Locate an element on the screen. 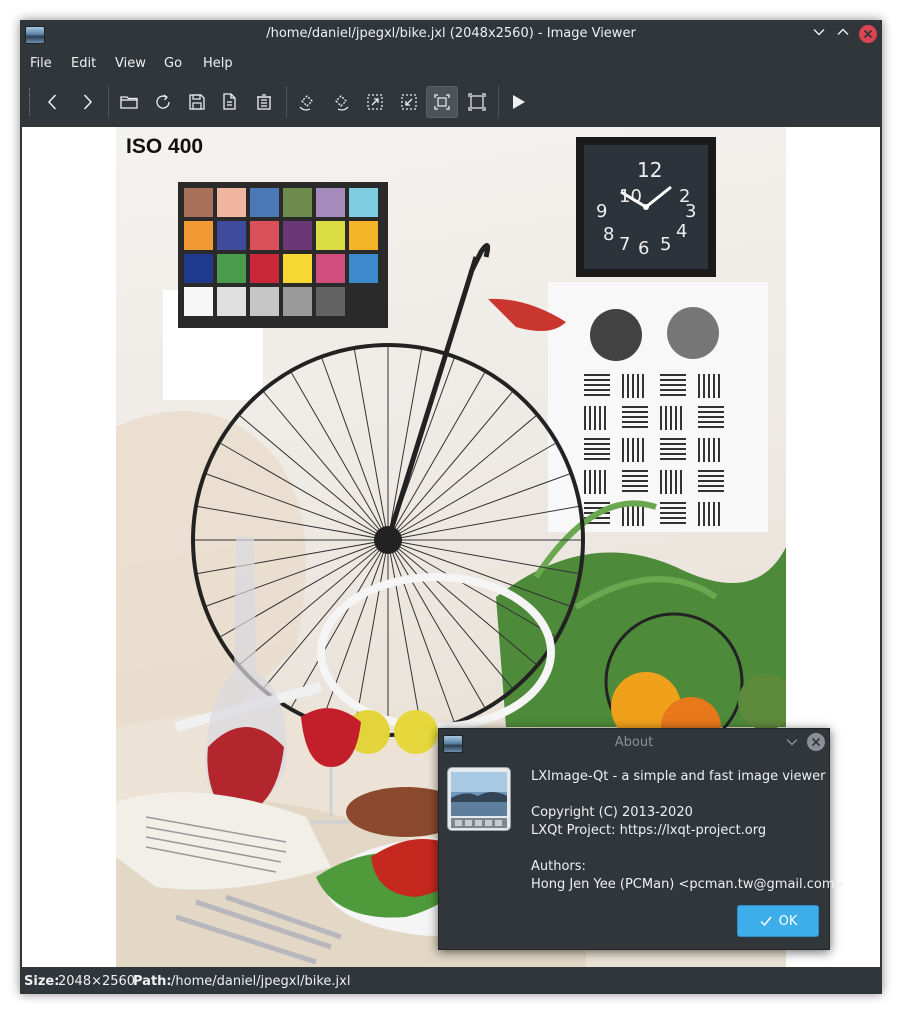 This screenshot has height=1013, width=902. about-minimize-button is located at coordinates (792, 744).